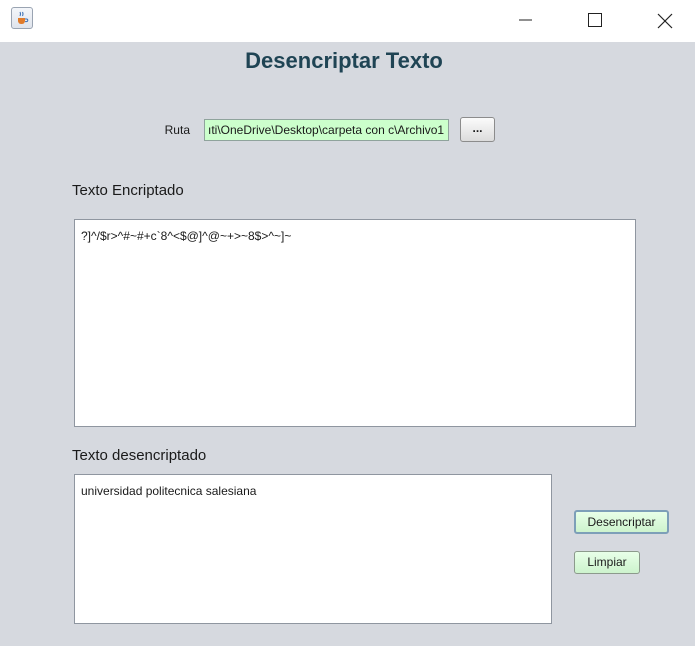 Image resolution: width=695 pixels, height=646 pixels. What do you see at coordinates (139, 455) in the screenshot?
I see `decrypted-text-label: Texto desencriptado` at bounding box center [139, 455].